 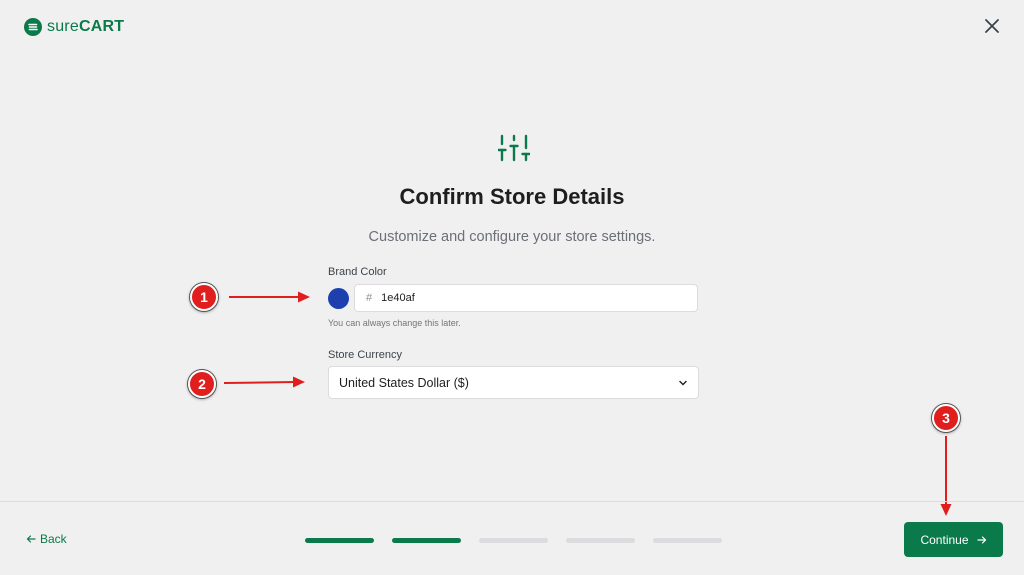 What do you see at coordinates (31, 539) in the screenshot?
I see `arrow-left-icon` at bounding box center [31, 539].